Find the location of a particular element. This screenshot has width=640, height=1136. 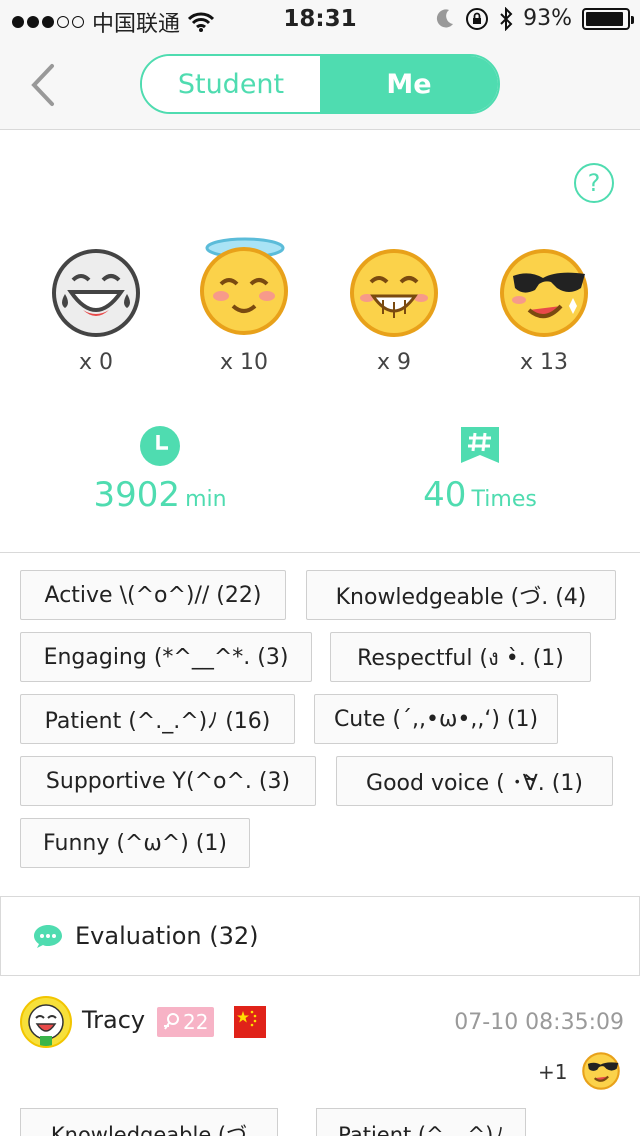

status-bar: 中国联通 18:31 93% is located at coordinates (320, 20).